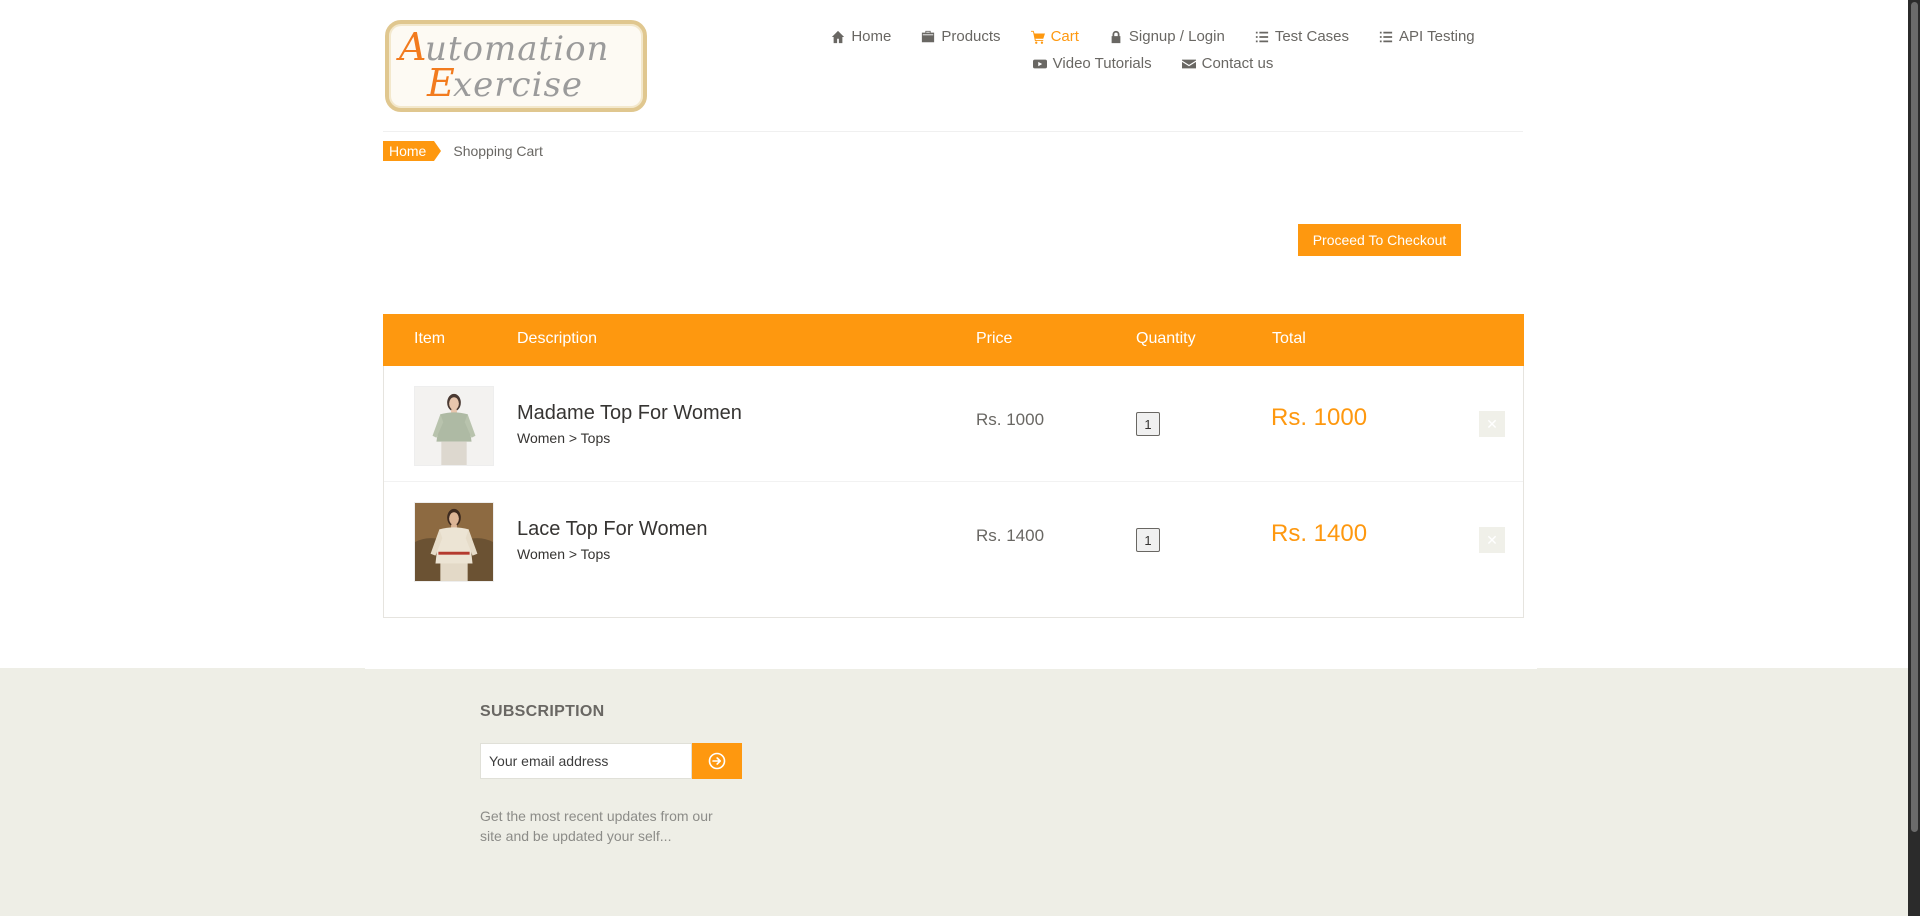  What do you see at coordinates (971, 36) in the screenshot?
I see `nav-products-label: Products` at bounding box center [971, 36].